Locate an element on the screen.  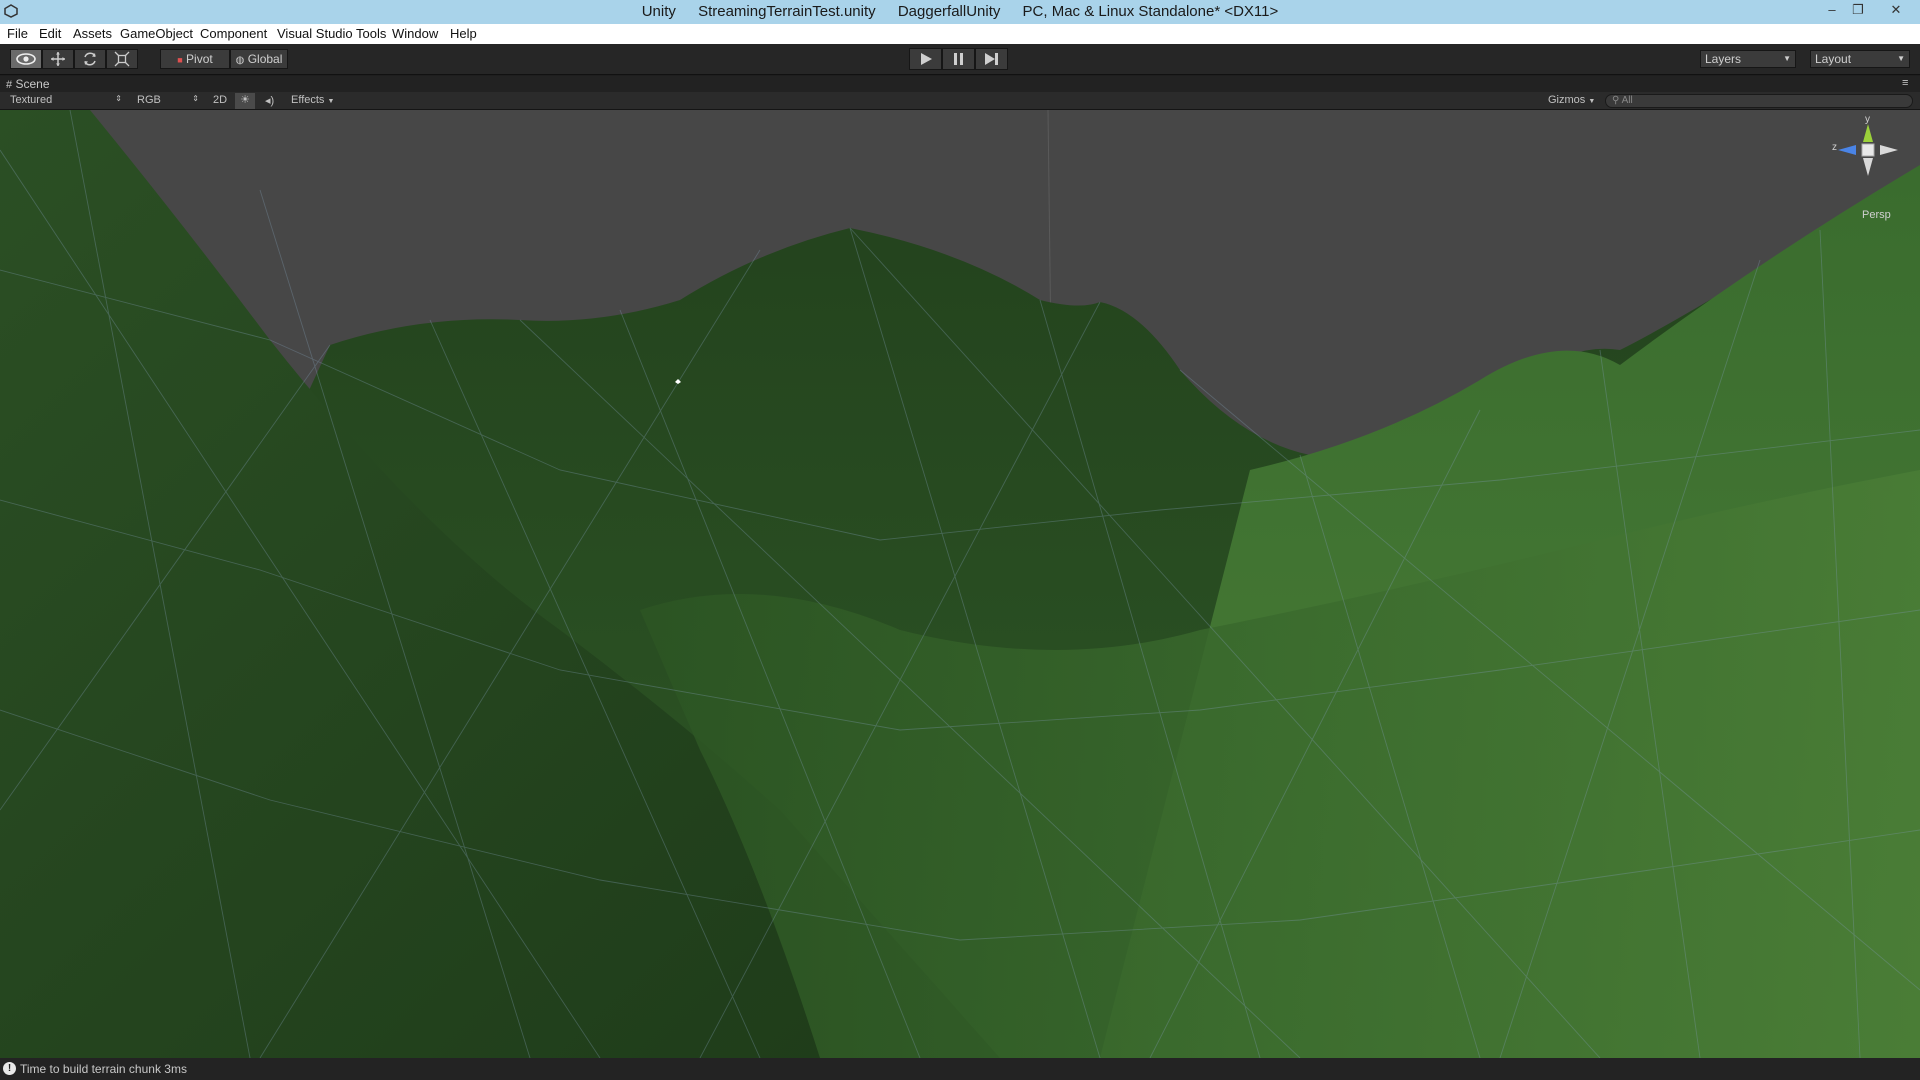
title-project: DaggerfallUnity is located at coordinates (949, 11).